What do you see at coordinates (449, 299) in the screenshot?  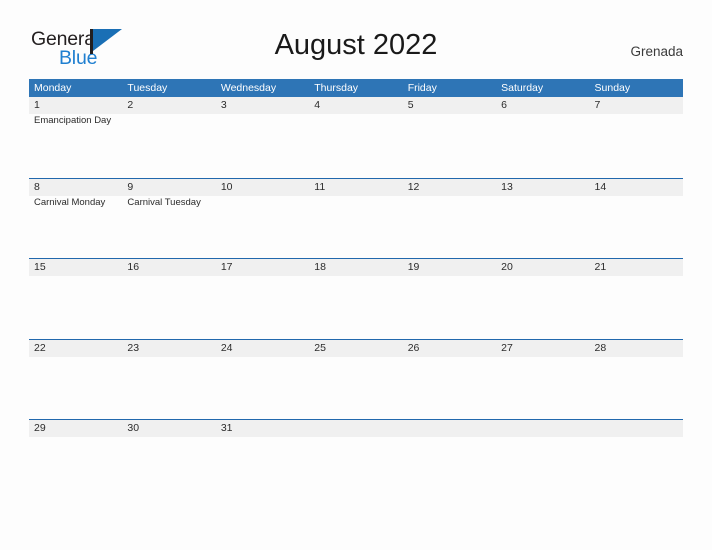 I see `day-cell: 19` at bounding box center [449, 299].